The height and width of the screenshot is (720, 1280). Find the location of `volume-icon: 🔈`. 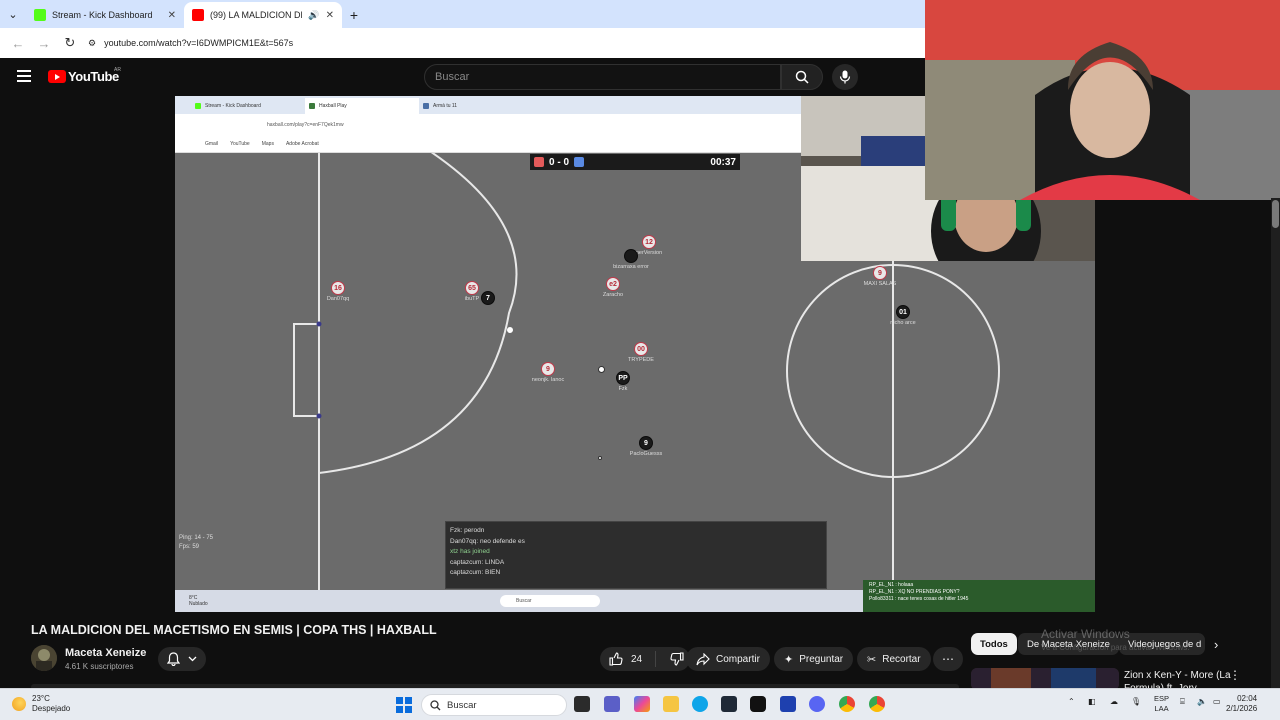

volume-icon: 🔈 is located at coordinates (1202, 701).